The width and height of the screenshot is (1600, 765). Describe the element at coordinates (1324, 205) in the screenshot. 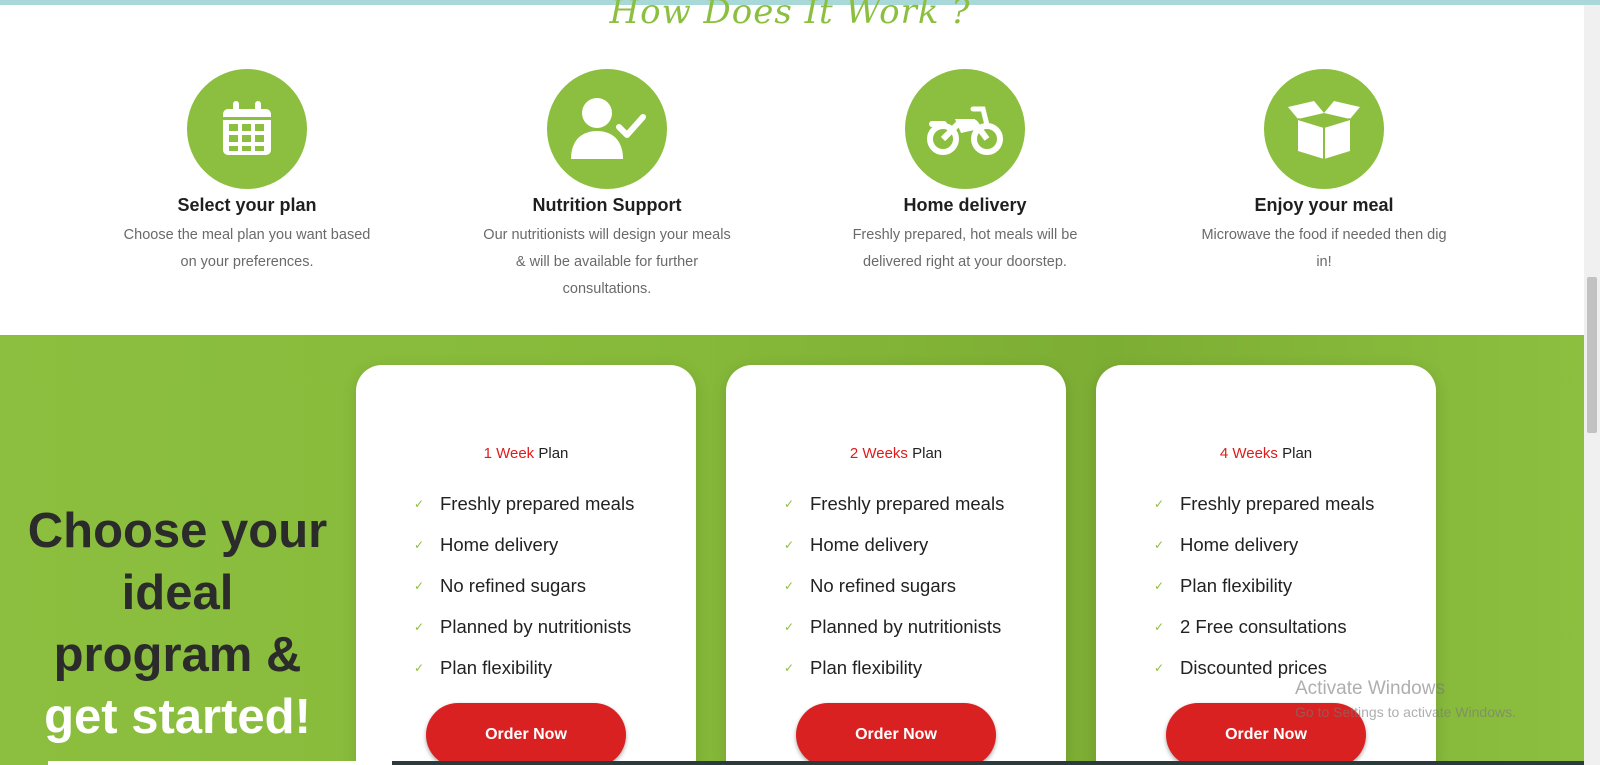

I see `step-title: Enjoy your meal` at that location.